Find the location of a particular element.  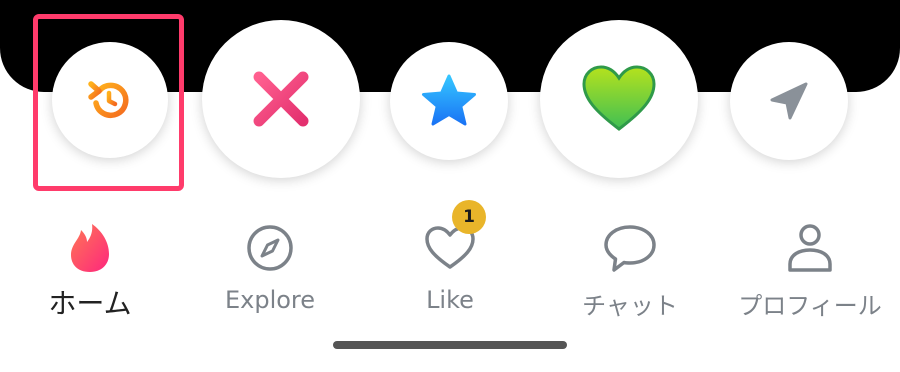

nope-button is located at coordinates (281, 99).